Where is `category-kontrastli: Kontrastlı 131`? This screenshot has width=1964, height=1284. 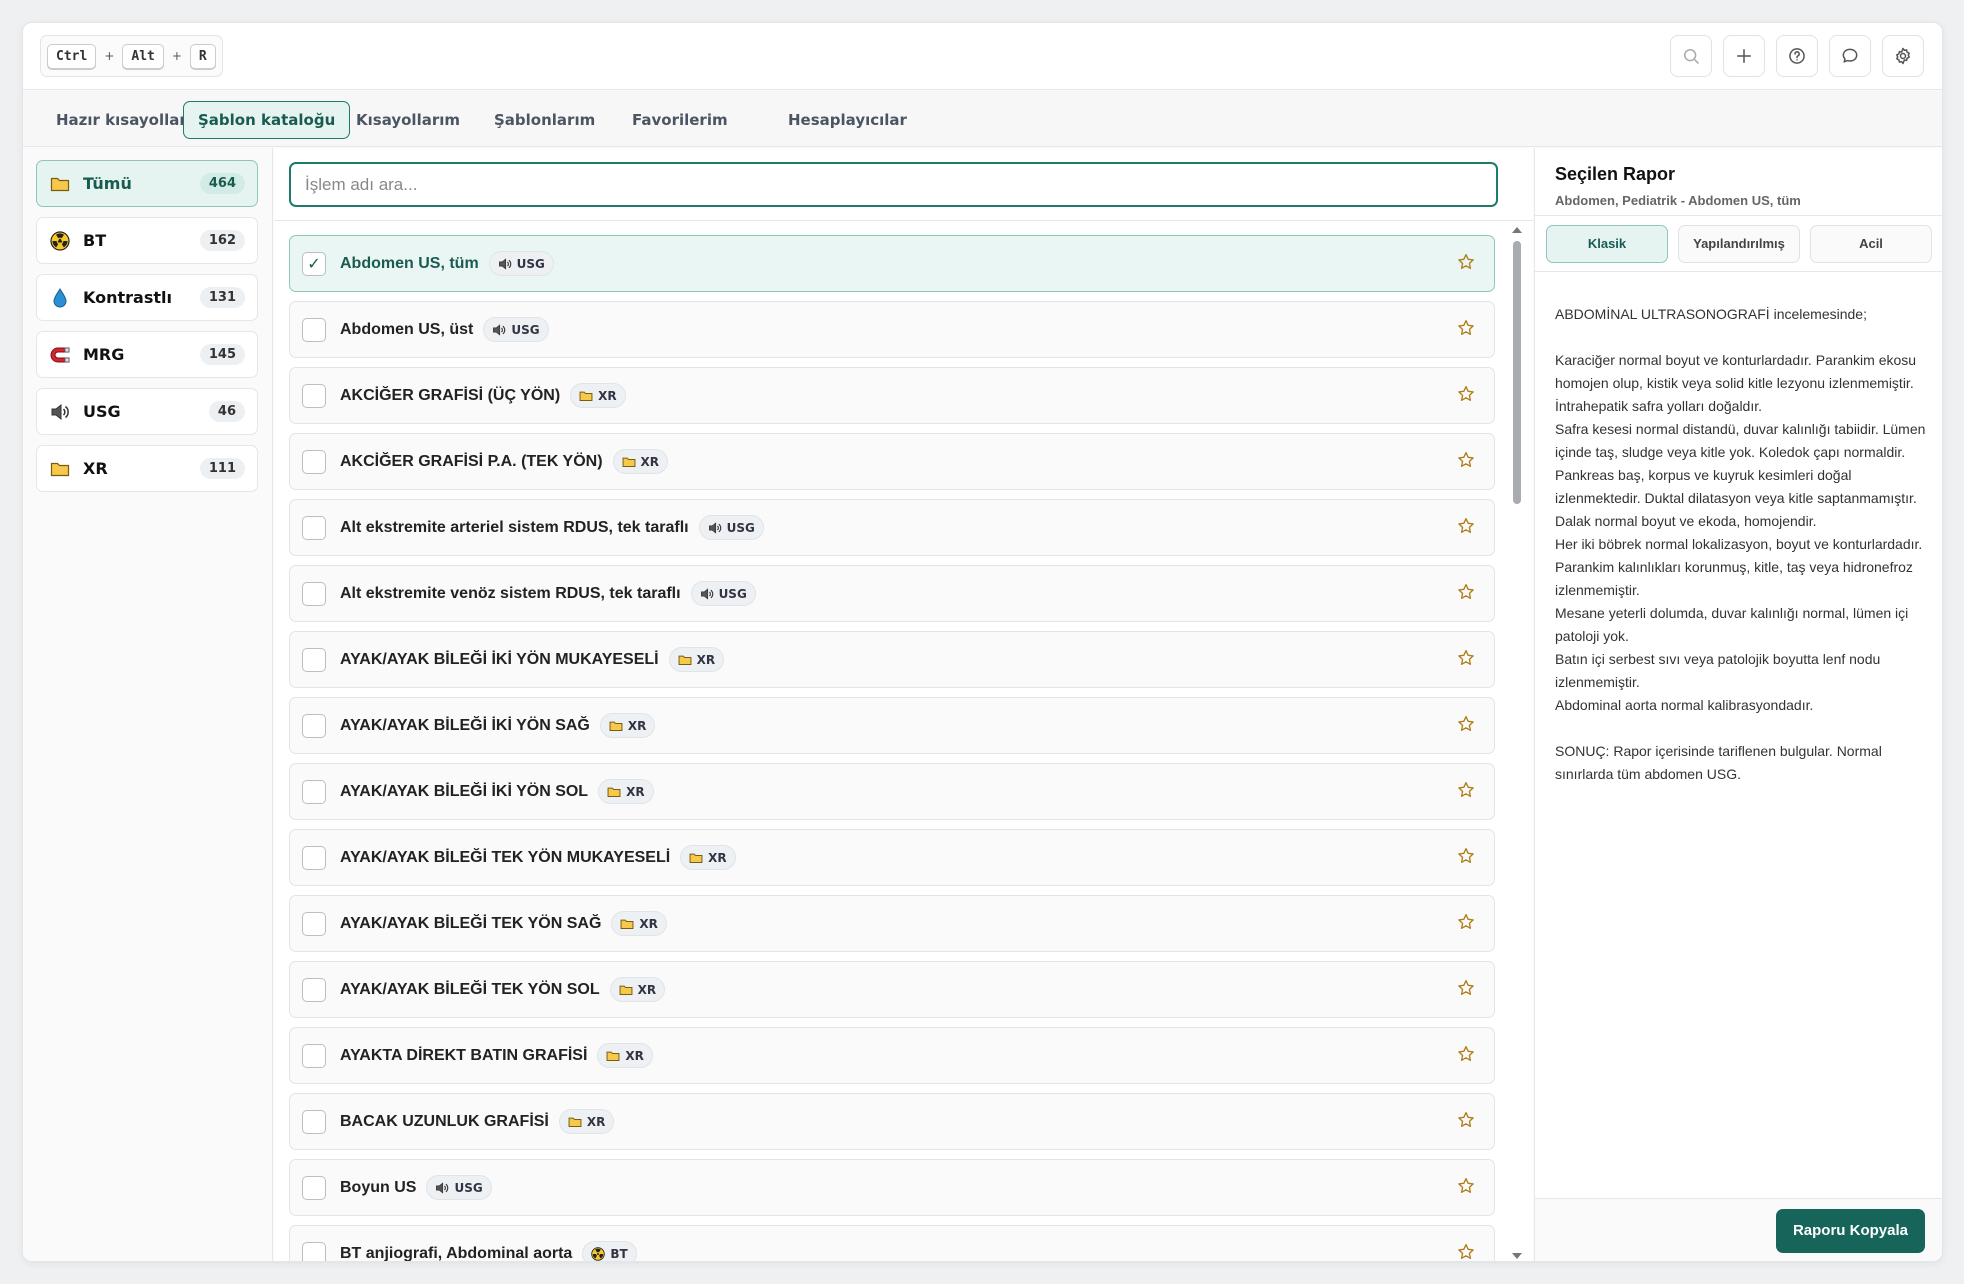 category-kontrastli: Kontrastlı 131 is located at coordinates (147, 297).